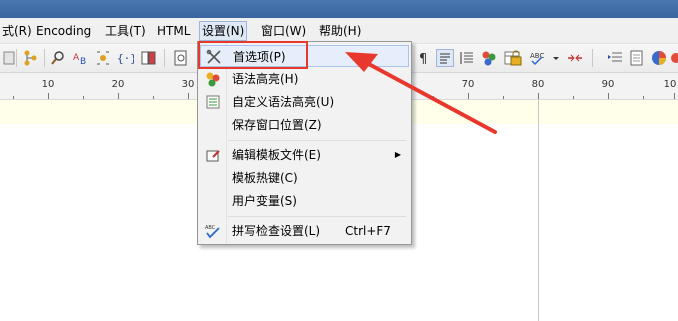 Image resolution: width=678 pixels, height=321 pixels. I want to click on svg-text: B, so click(83, 62).